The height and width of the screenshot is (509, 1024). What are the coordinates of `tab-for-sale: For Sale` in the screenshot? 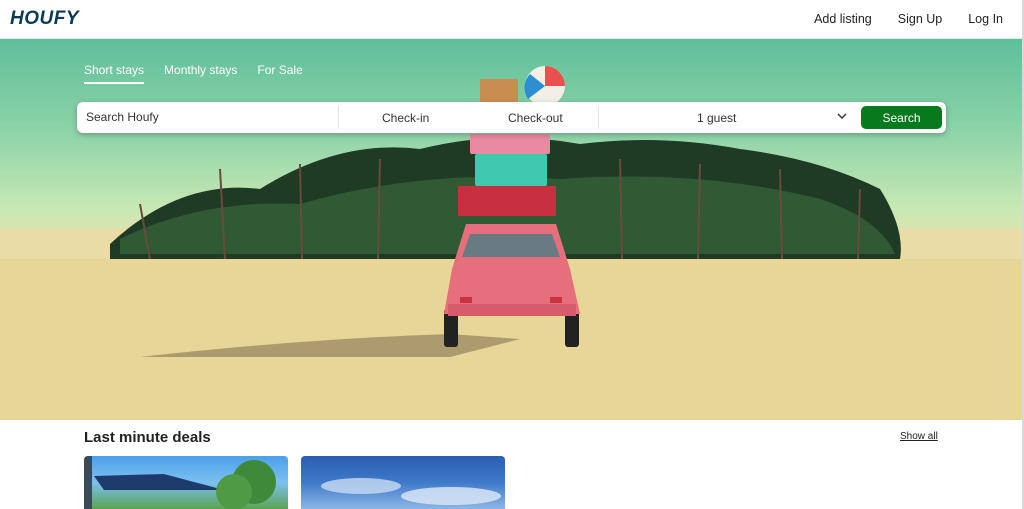 It's located at (279, 73).